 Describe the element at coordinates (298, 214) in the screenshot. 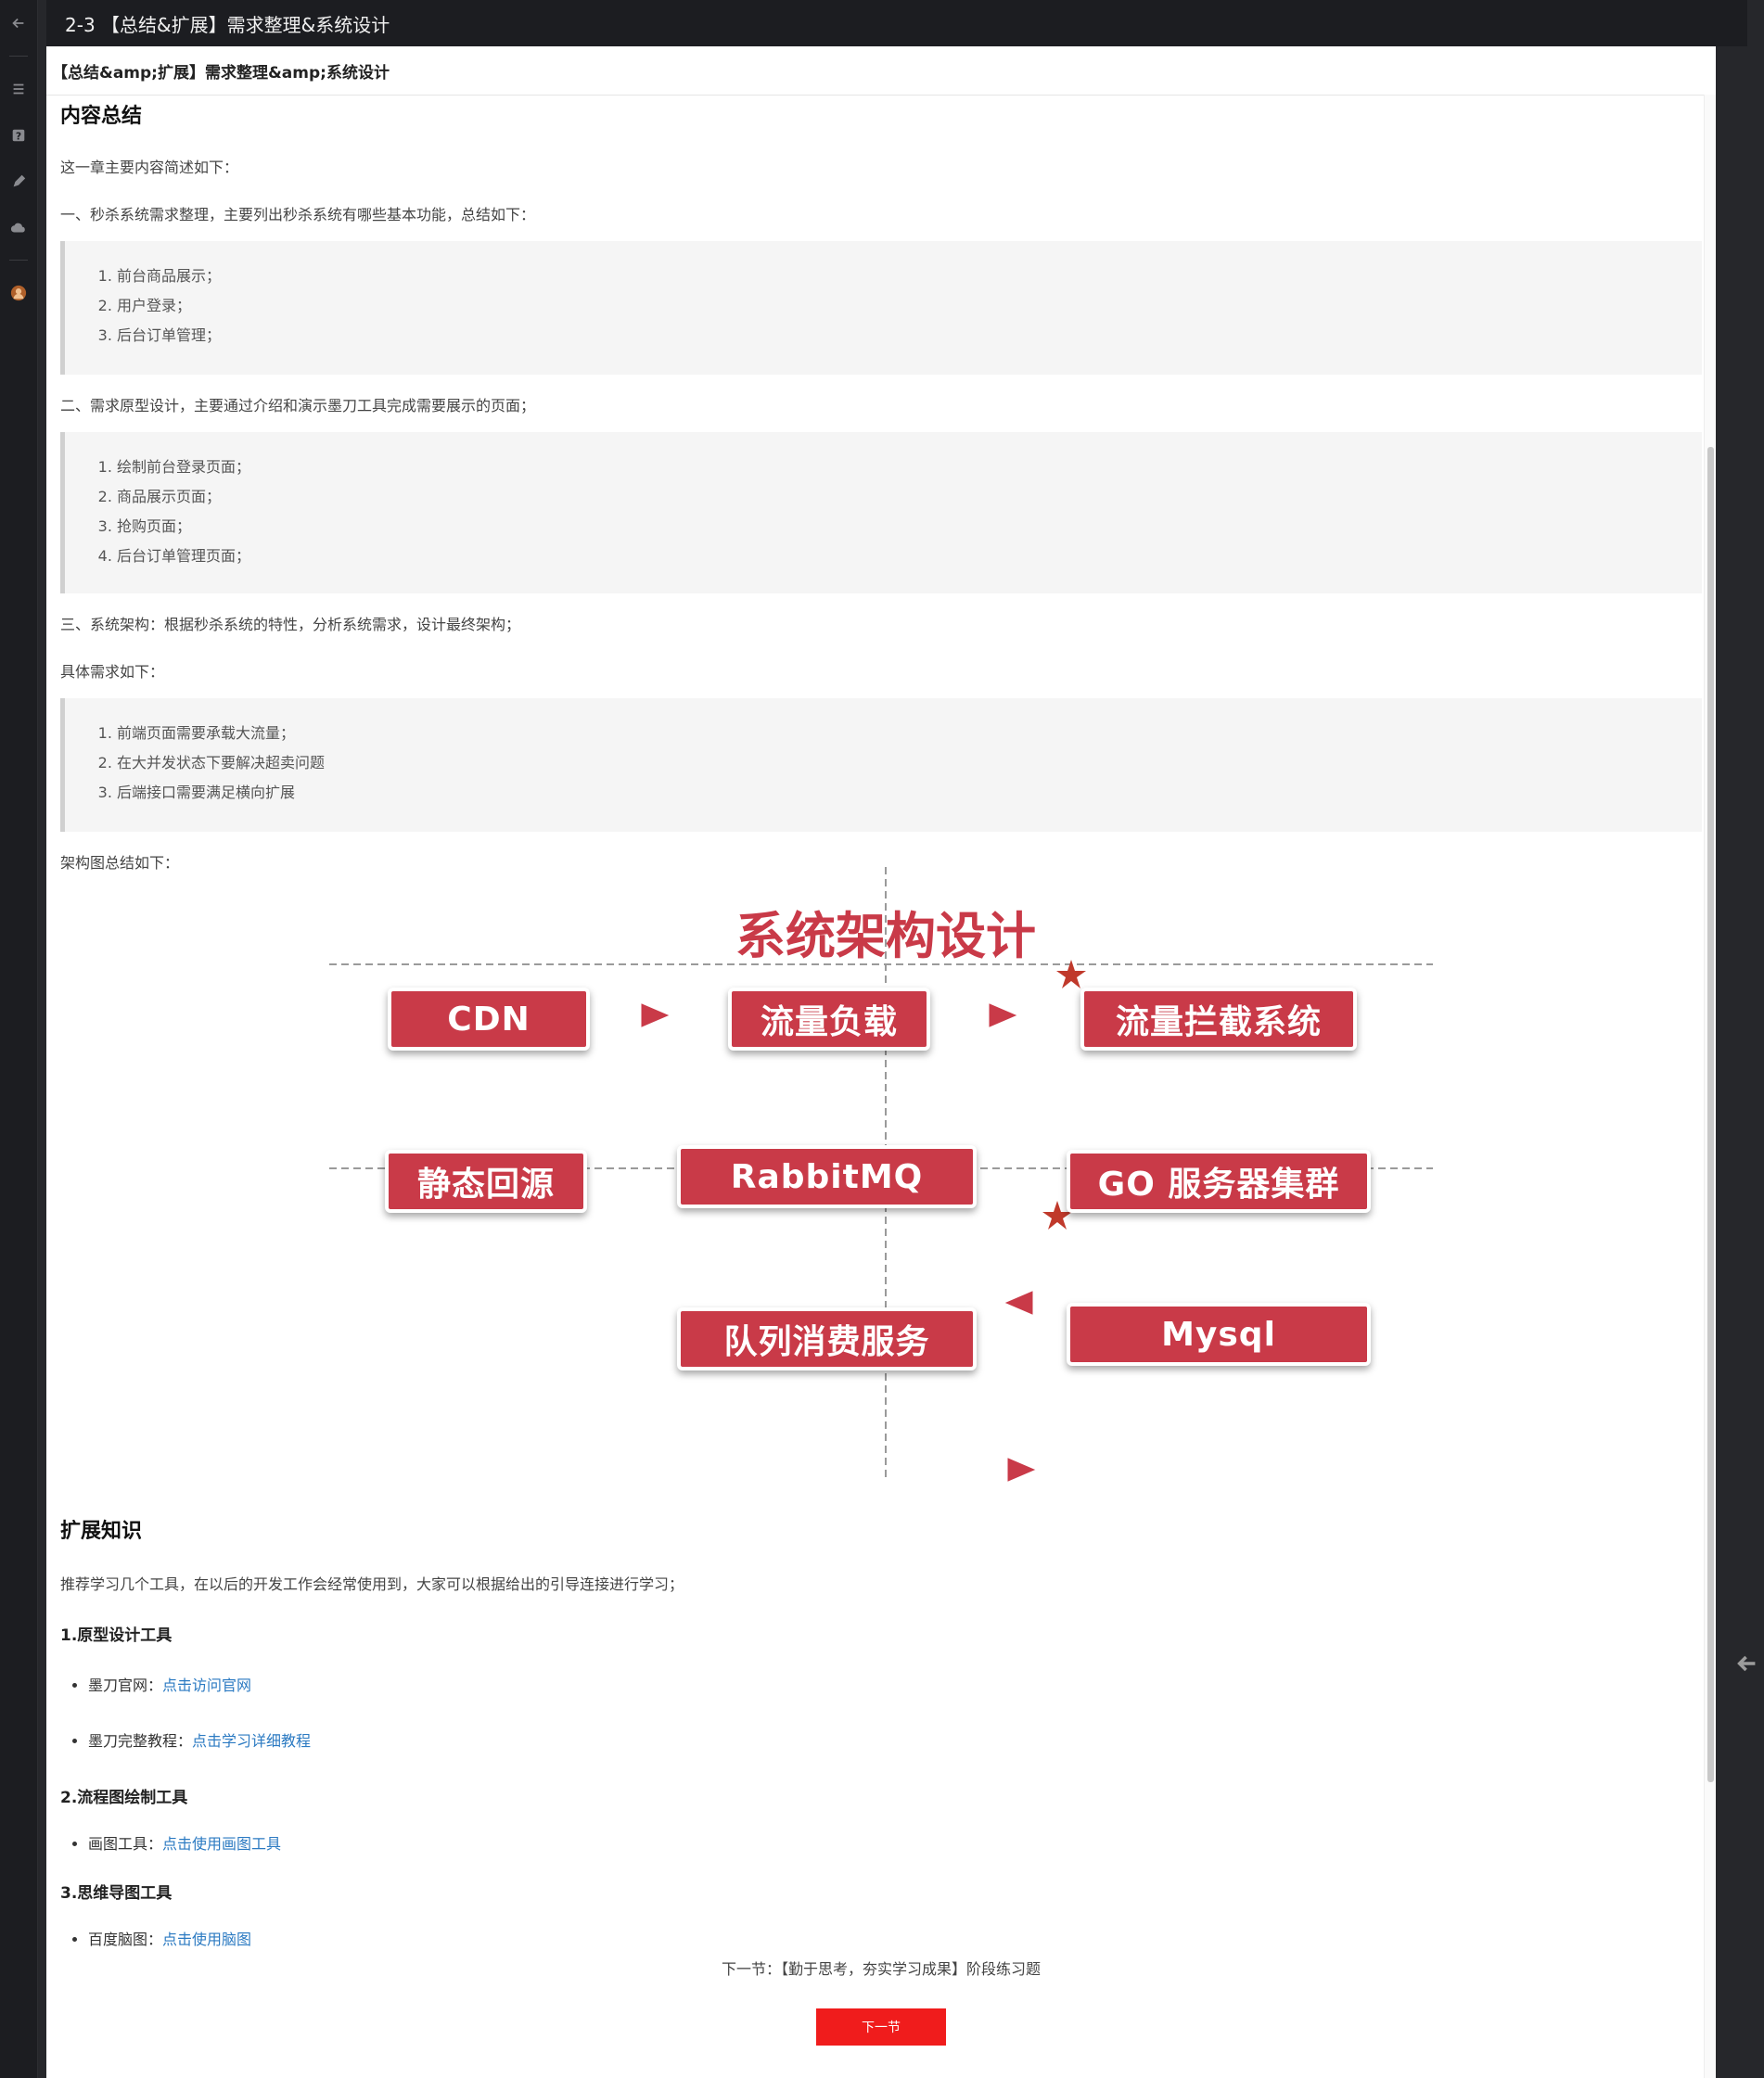

I see `summary-part1: 一、秒杀系统需求整理，主要列出秒杀系统有哪些基本功能，总结如下：` at that location.